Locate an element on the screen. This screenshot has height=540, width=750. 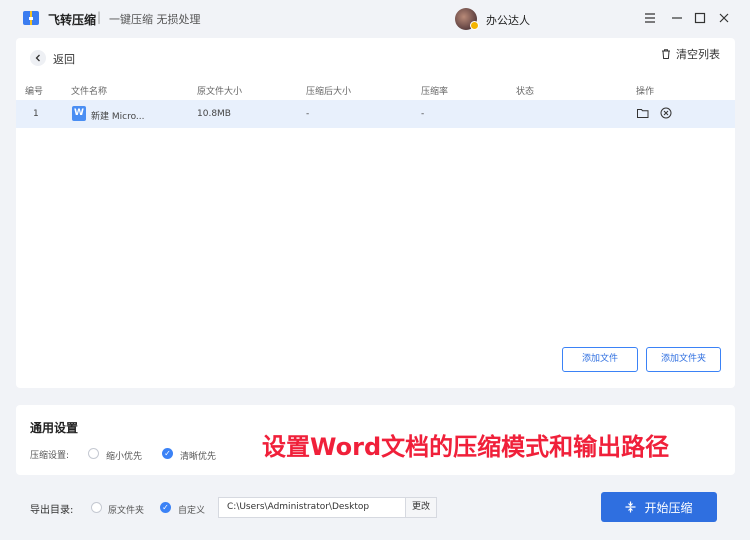
row-ratio: - is located at coordinates (423, 114).